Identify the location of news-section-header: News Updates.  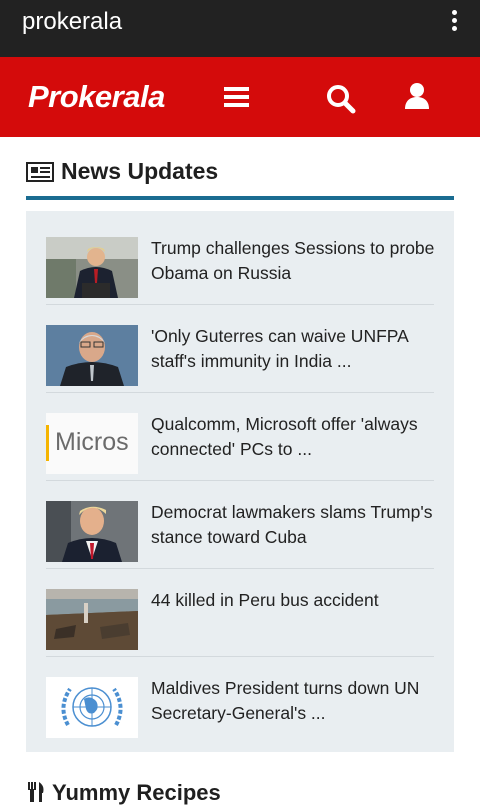
(240, 178).